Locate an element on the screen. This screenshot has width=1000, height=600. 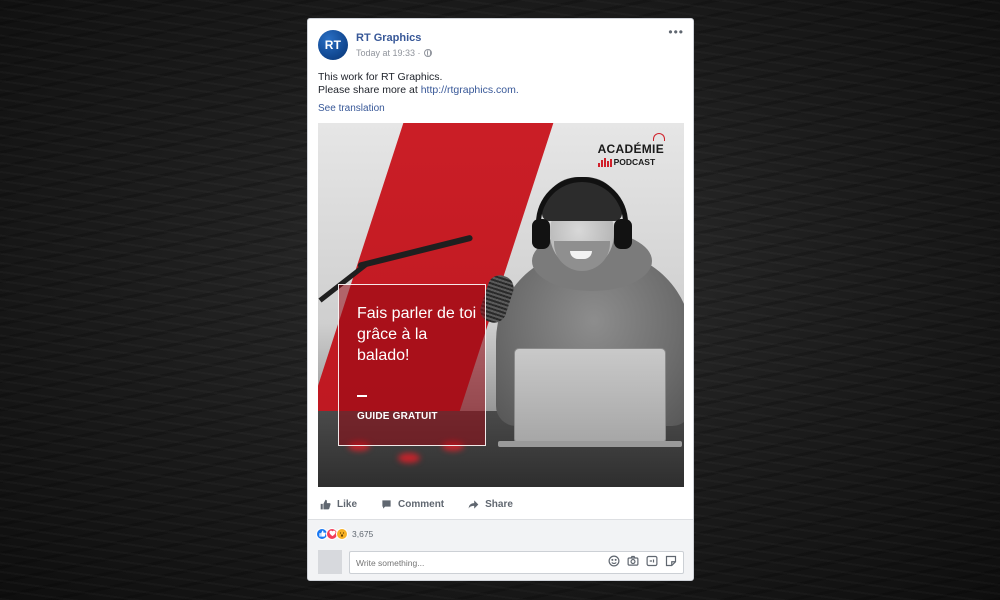
share-button: Share is located at coordinates (490, 504).